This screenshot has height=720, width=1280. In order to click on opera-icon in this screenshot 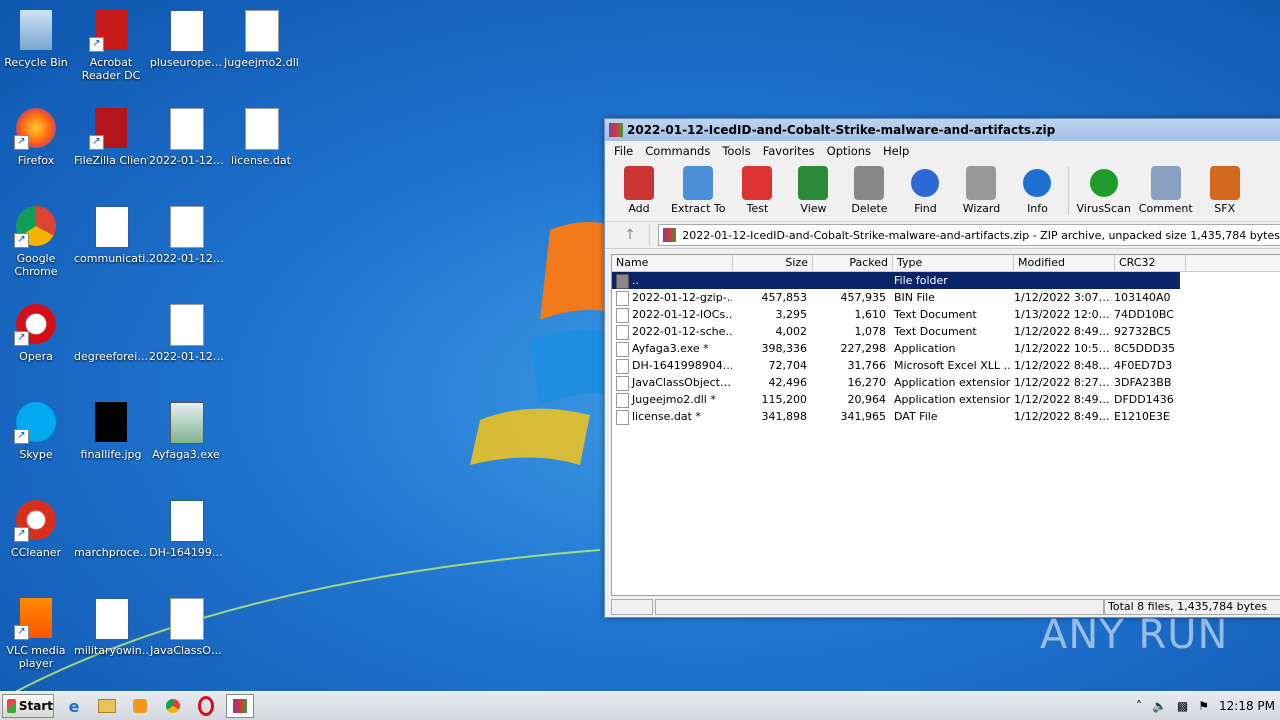, I will do `click(206, 706)`.